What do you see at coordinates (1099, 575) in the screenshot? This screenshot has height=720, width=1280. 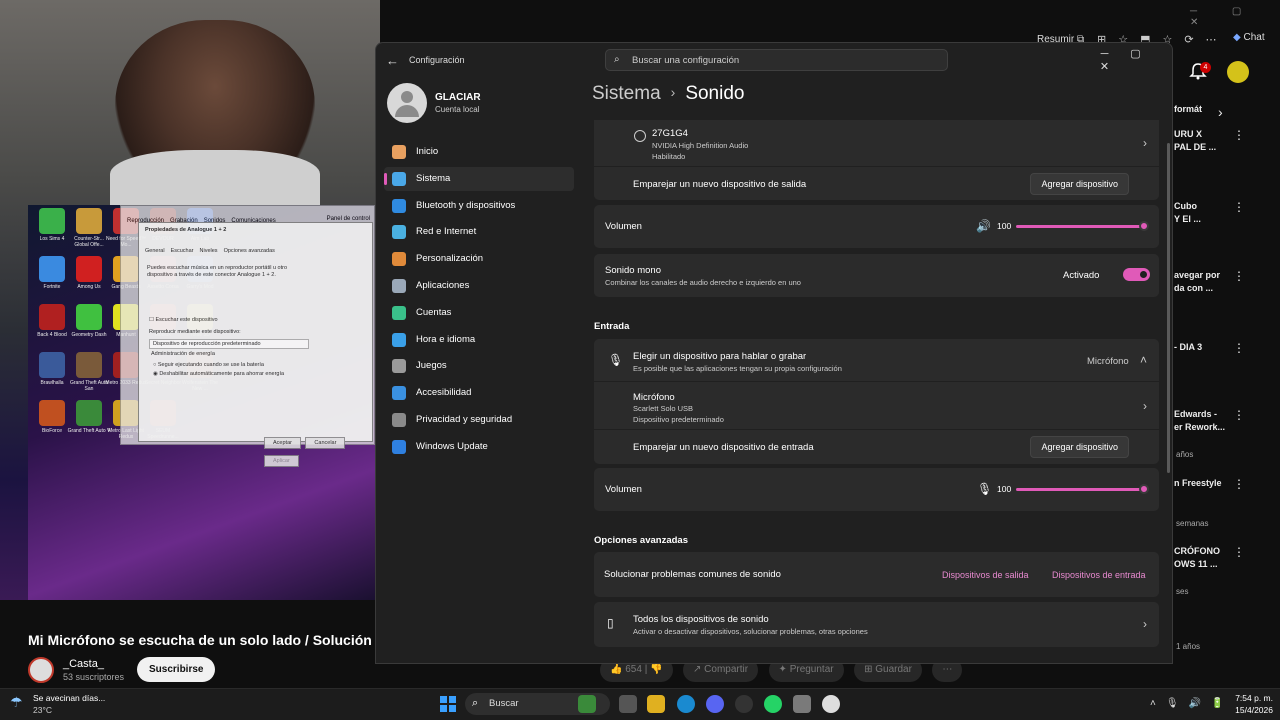 I see `input-devices-link: Dispositivos de entrada` at bounding box center [1099, 575].